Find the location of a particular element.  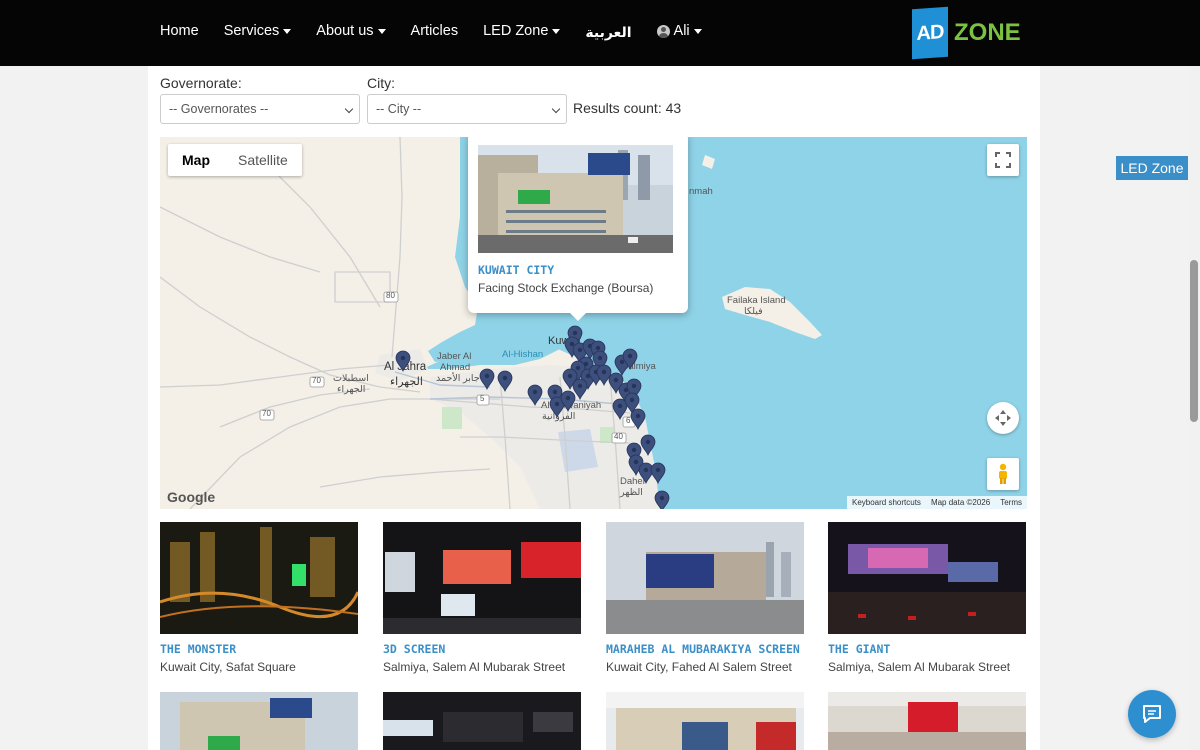

map-data-text: Map data ©2026 is located at coordinates (960, 502).